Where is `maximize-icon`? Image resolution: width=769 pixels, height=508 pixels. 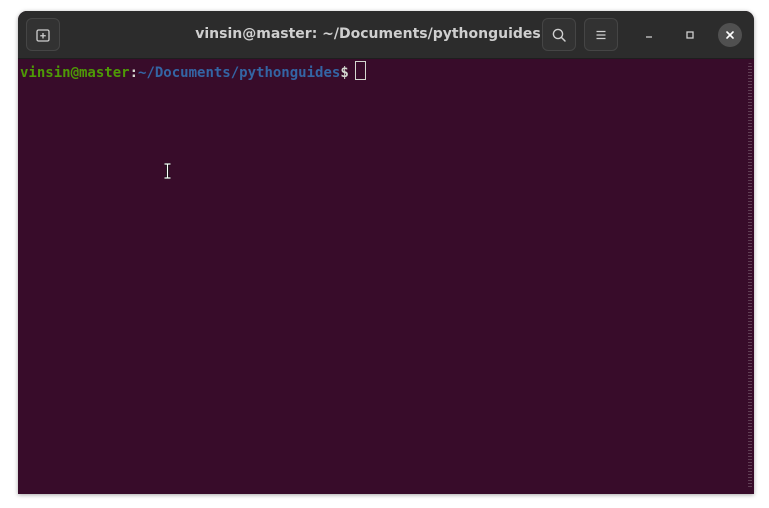
maximize-icon is located at coordinates (690, 35).